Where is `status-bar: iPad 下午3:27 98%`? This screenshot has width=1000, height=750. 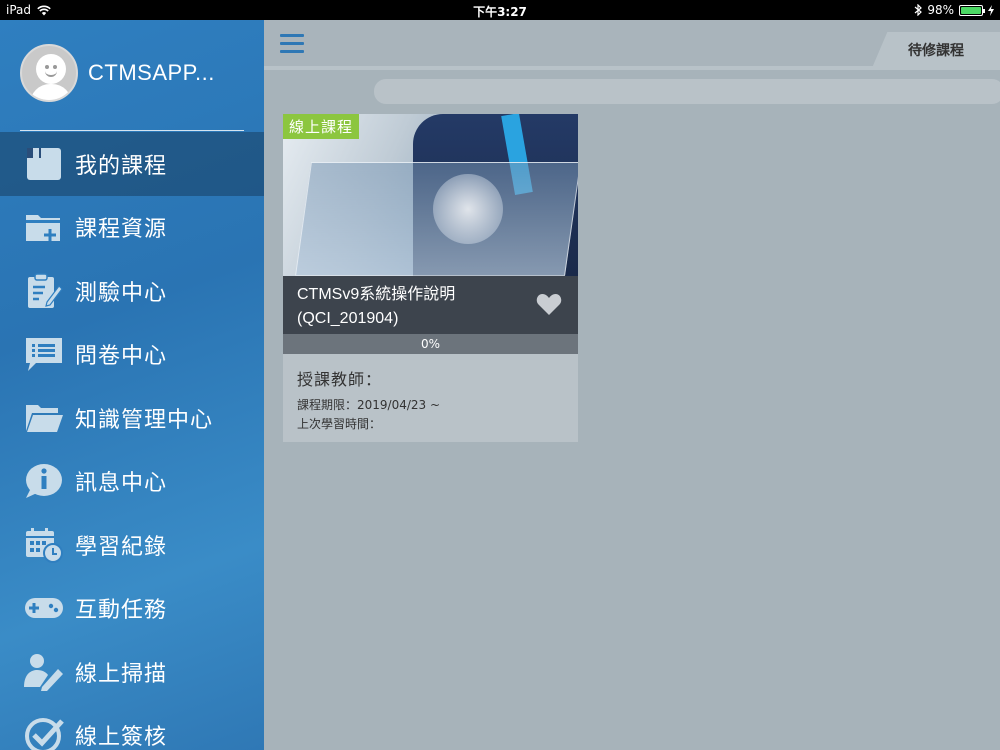 status-bar: iPad 下午3:27 98% is located at coordinates (500, 10).